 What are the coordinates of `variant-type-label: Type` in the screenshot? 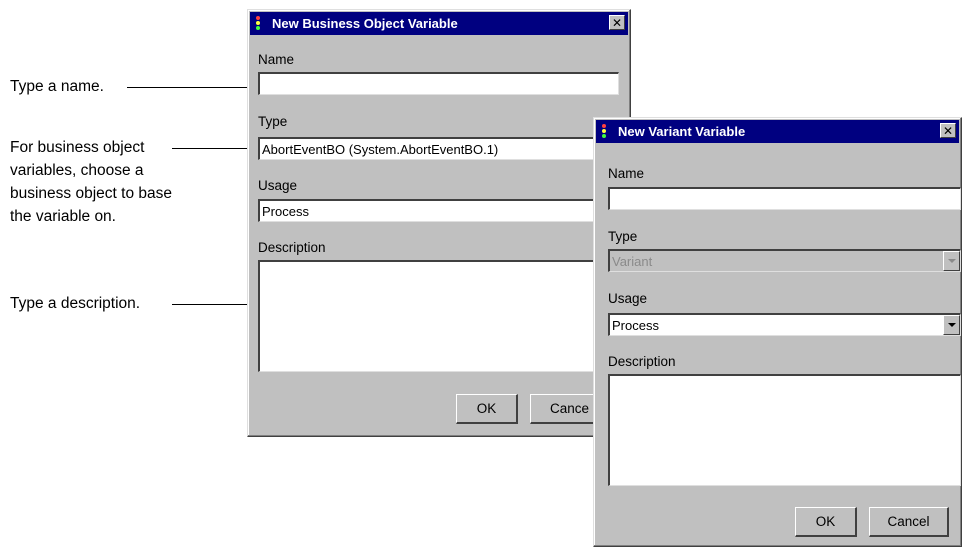 It's located at (623, 236).